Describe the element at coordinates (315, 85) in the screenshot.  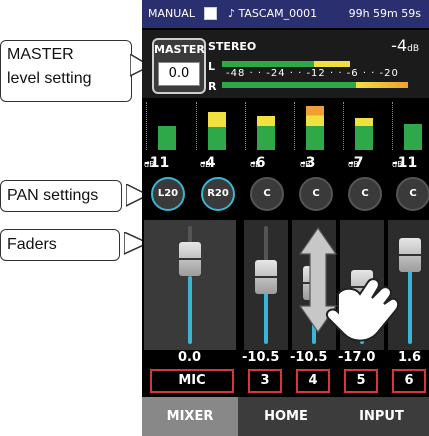
I see `right-meter-bar` at that location.